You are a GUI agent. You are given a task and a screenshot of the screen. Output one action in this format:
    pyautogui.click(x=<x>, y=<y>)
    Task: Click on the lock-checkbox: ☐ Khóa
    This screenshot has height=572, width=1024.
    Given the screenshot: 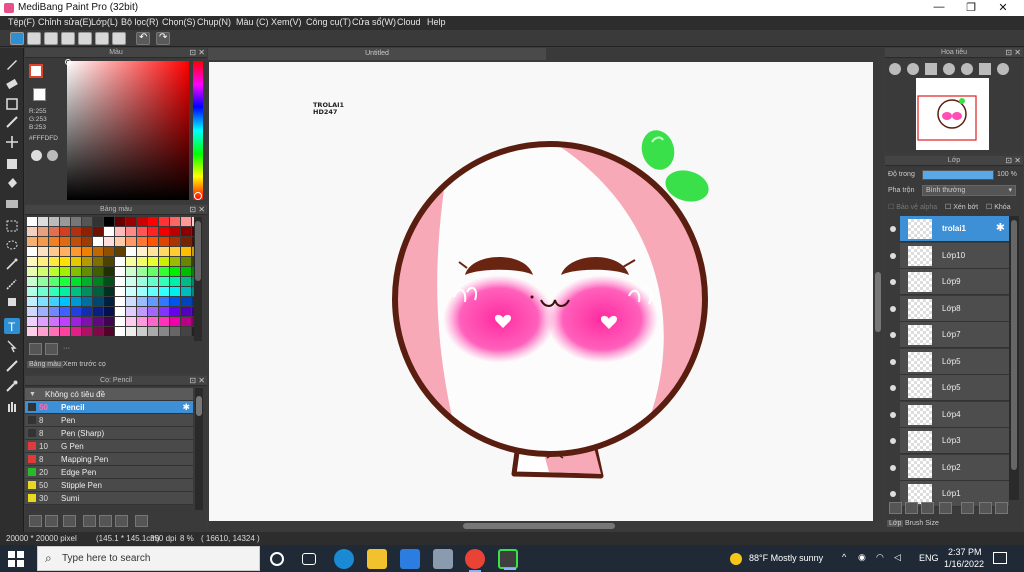 What is the action you would take?
    pyautogui.click(x=998, y=207)
    